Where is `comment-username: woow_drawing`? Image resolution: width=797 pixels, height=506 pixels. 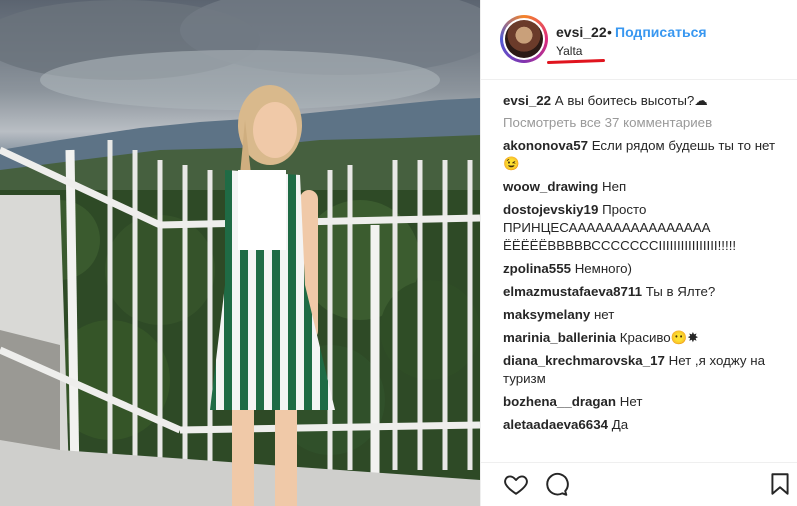 comment-username: woow_drawing is located at coordinates (550, 186).